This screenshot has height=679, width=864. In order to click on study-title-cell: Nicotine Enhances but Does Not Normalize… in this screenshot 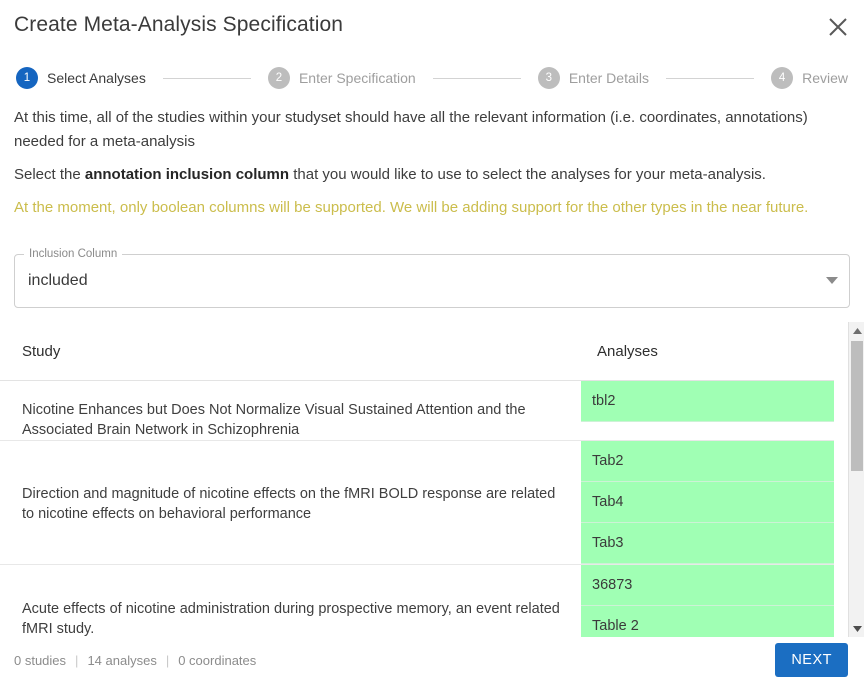, I will do `click(274, 420)`.